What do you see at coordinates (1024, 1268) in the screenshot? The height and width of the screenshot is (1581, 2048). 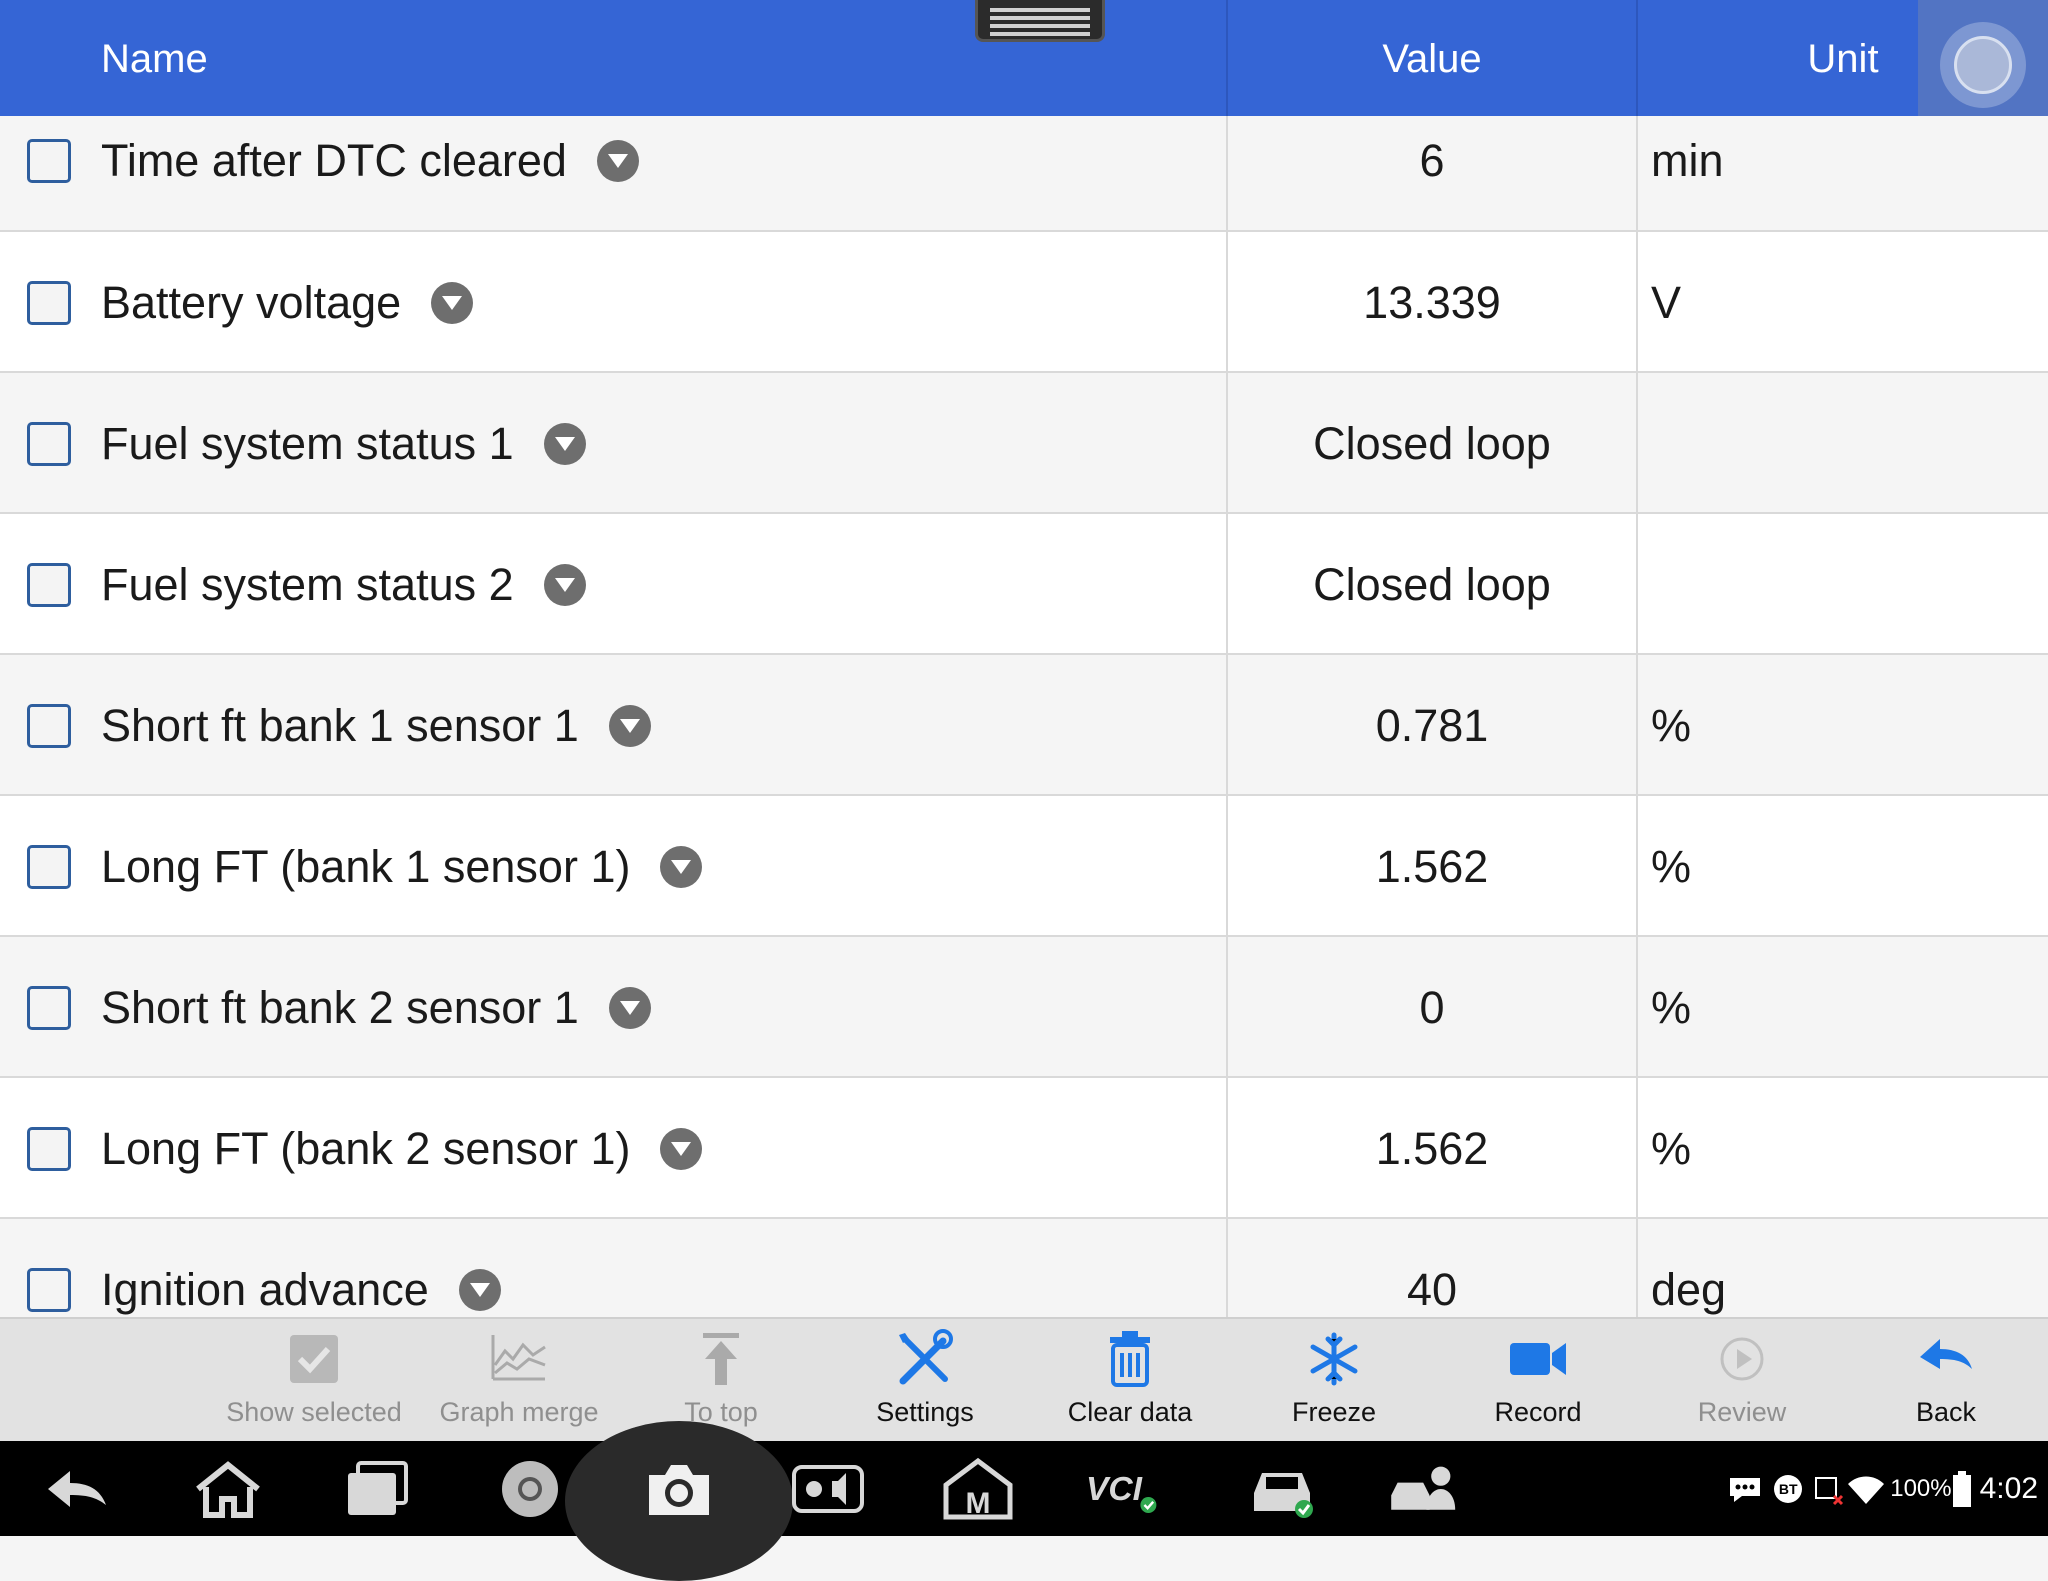 I see `table-row: Ignition advance 40 deg` at bounding box center [1024, 1268].